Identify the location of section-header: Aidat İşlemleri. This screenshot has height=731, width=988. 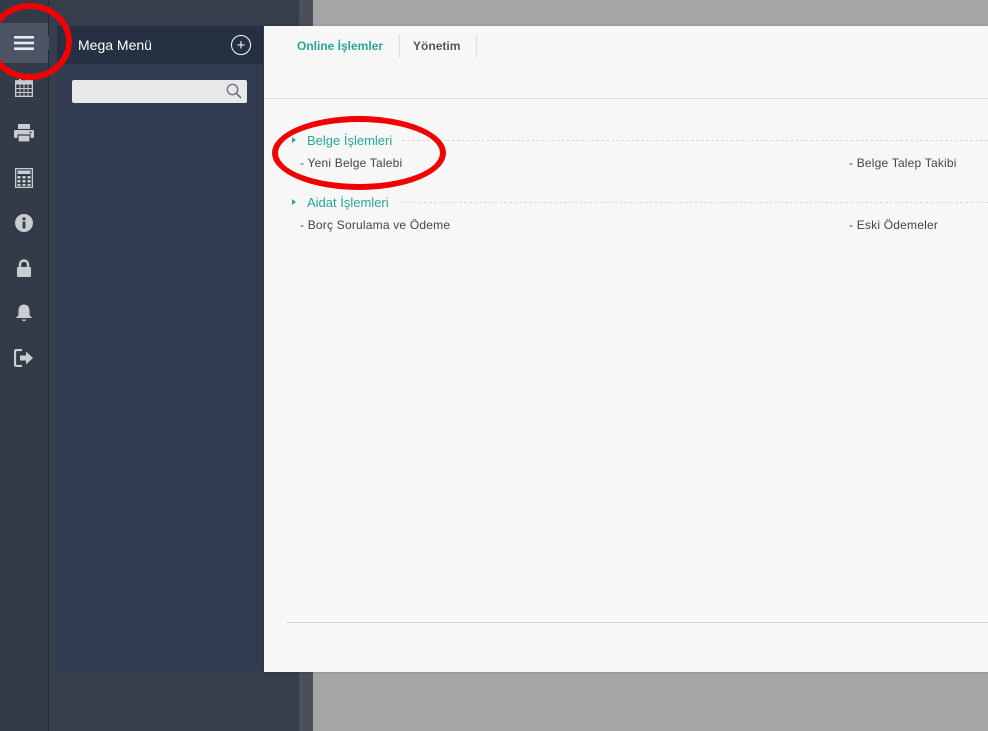
(640, 202).